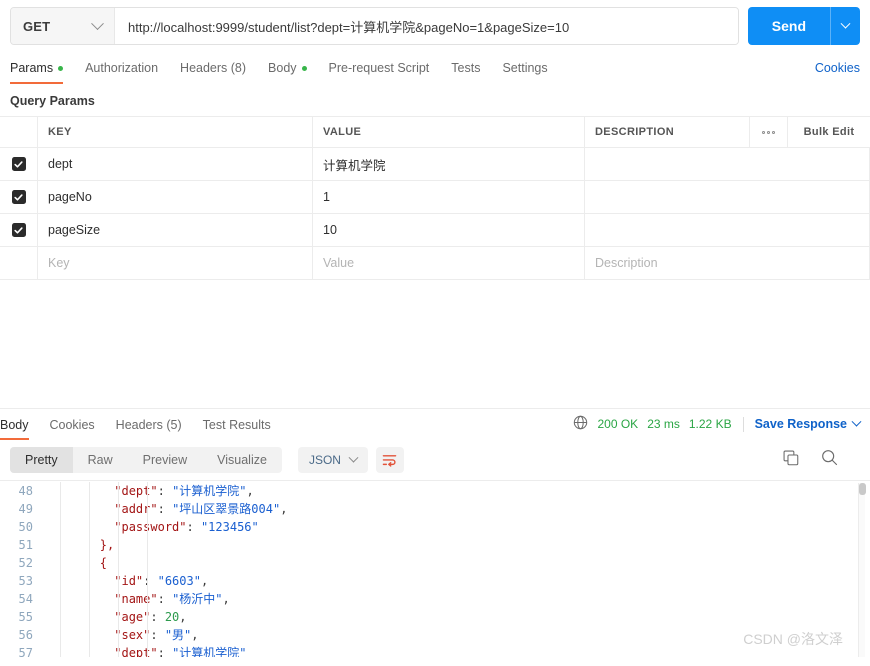 The height and width of the screenshot is (666, 870). What do you see at coordinates (150, 527) in the screenshot?
I see `code-token: "password"` at bounding box center [150, 527].